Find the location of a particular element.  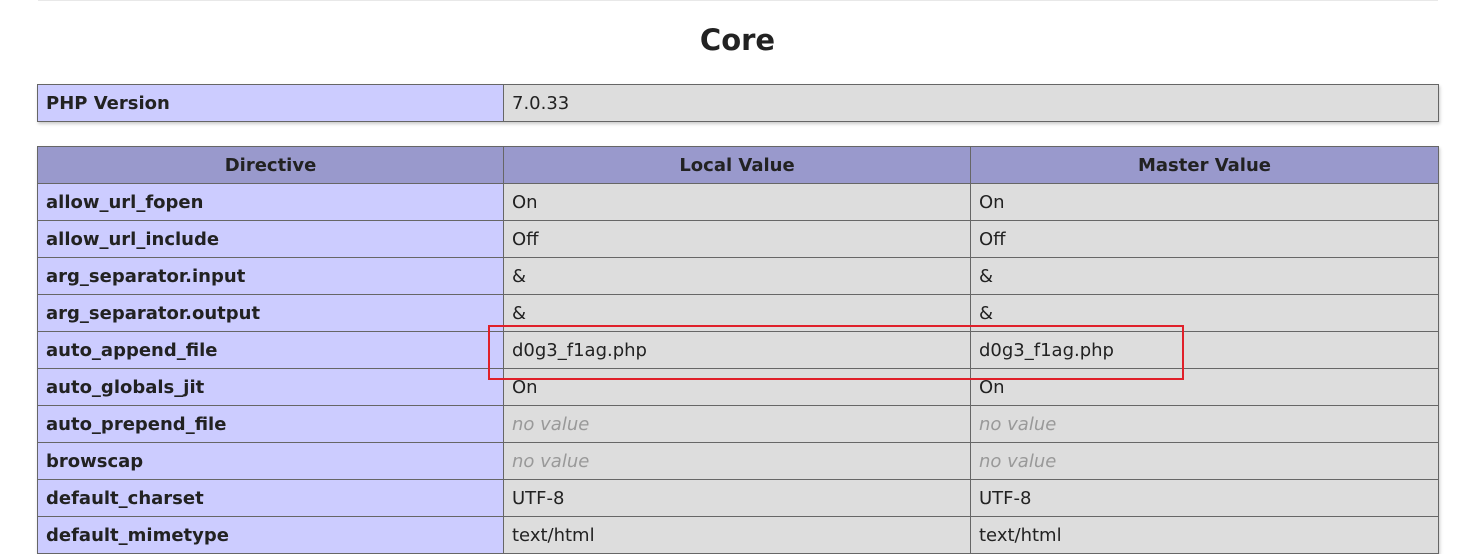

master-value-cell: Off is located at coordinates (1204, 239).